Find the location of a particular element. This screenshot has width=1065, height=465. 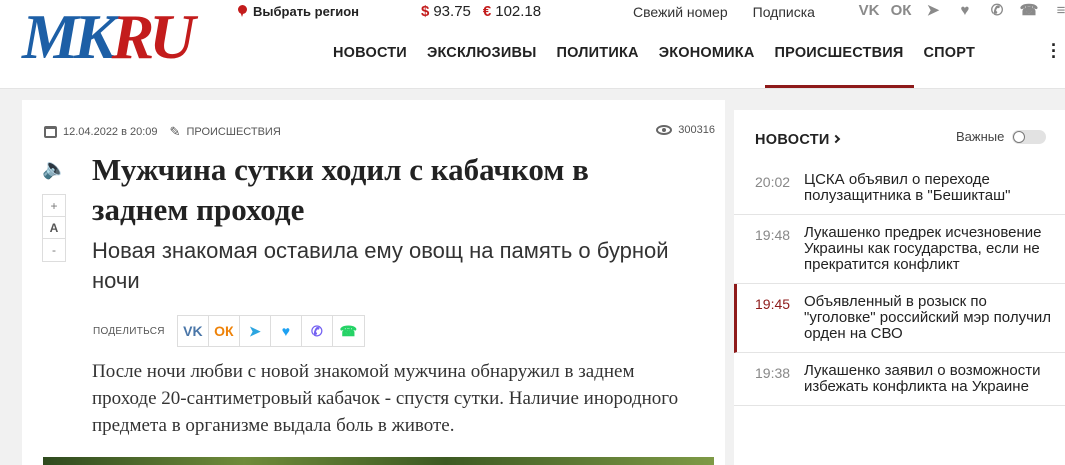

nav-item-exclusives: ЭКСКЛЮЗИВЫ is located at coordinates (482, 66).